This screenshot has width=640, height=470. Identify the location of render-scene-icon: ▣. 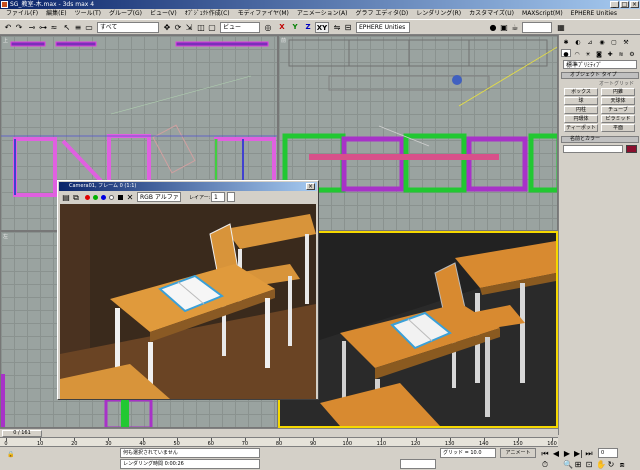
(504, 27).